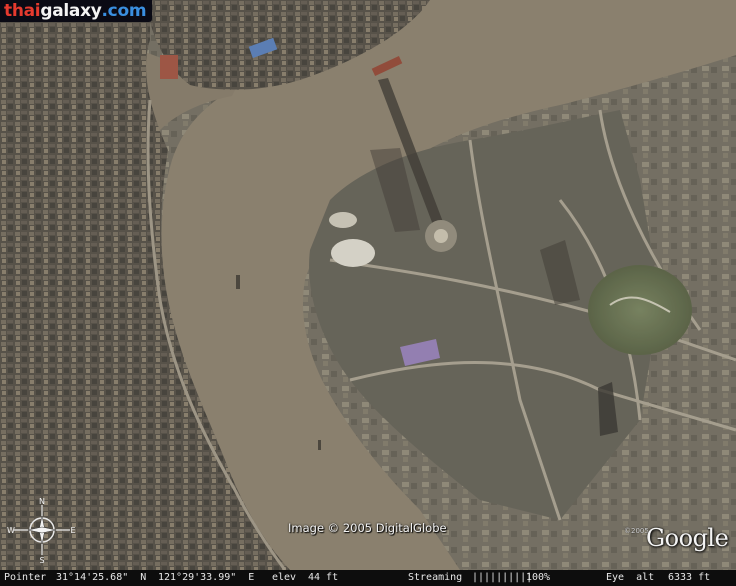  Describe the element at coordinates (502, 577) in the screenshot. I see `streaming-bars: ||||||||||` at that location.